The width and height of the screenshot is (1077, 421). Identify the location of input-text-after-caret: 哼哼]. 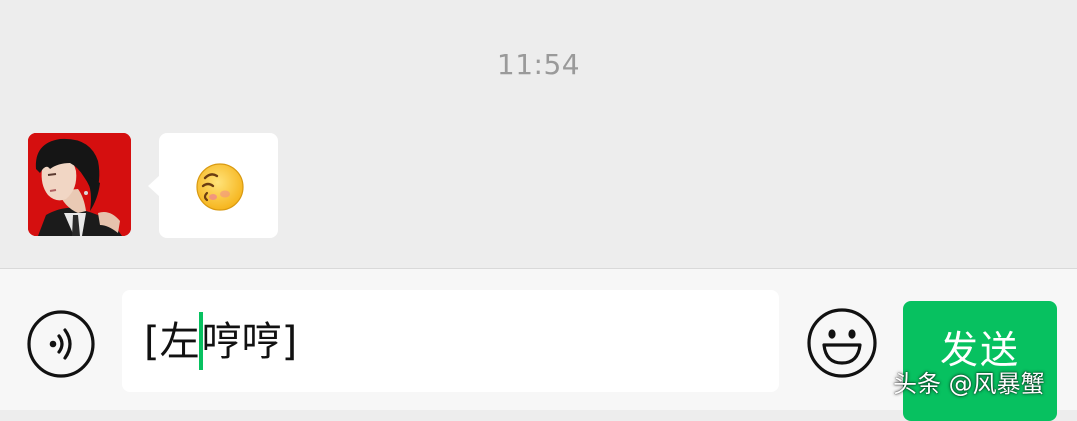
(249, 342).